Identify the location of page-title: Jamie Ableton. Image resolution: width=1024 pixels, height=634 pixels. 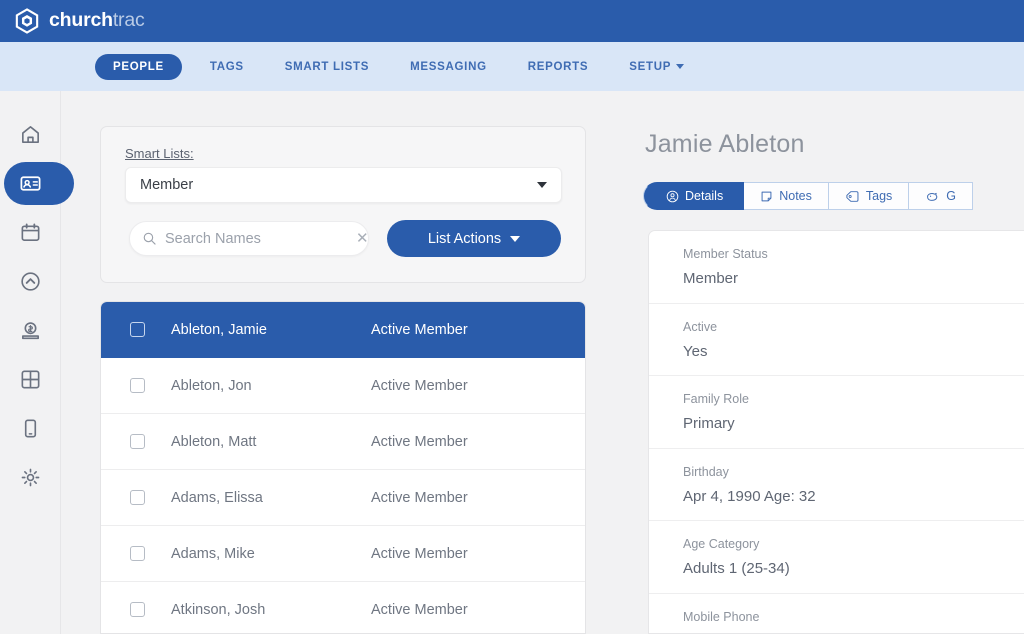
(725, 144).